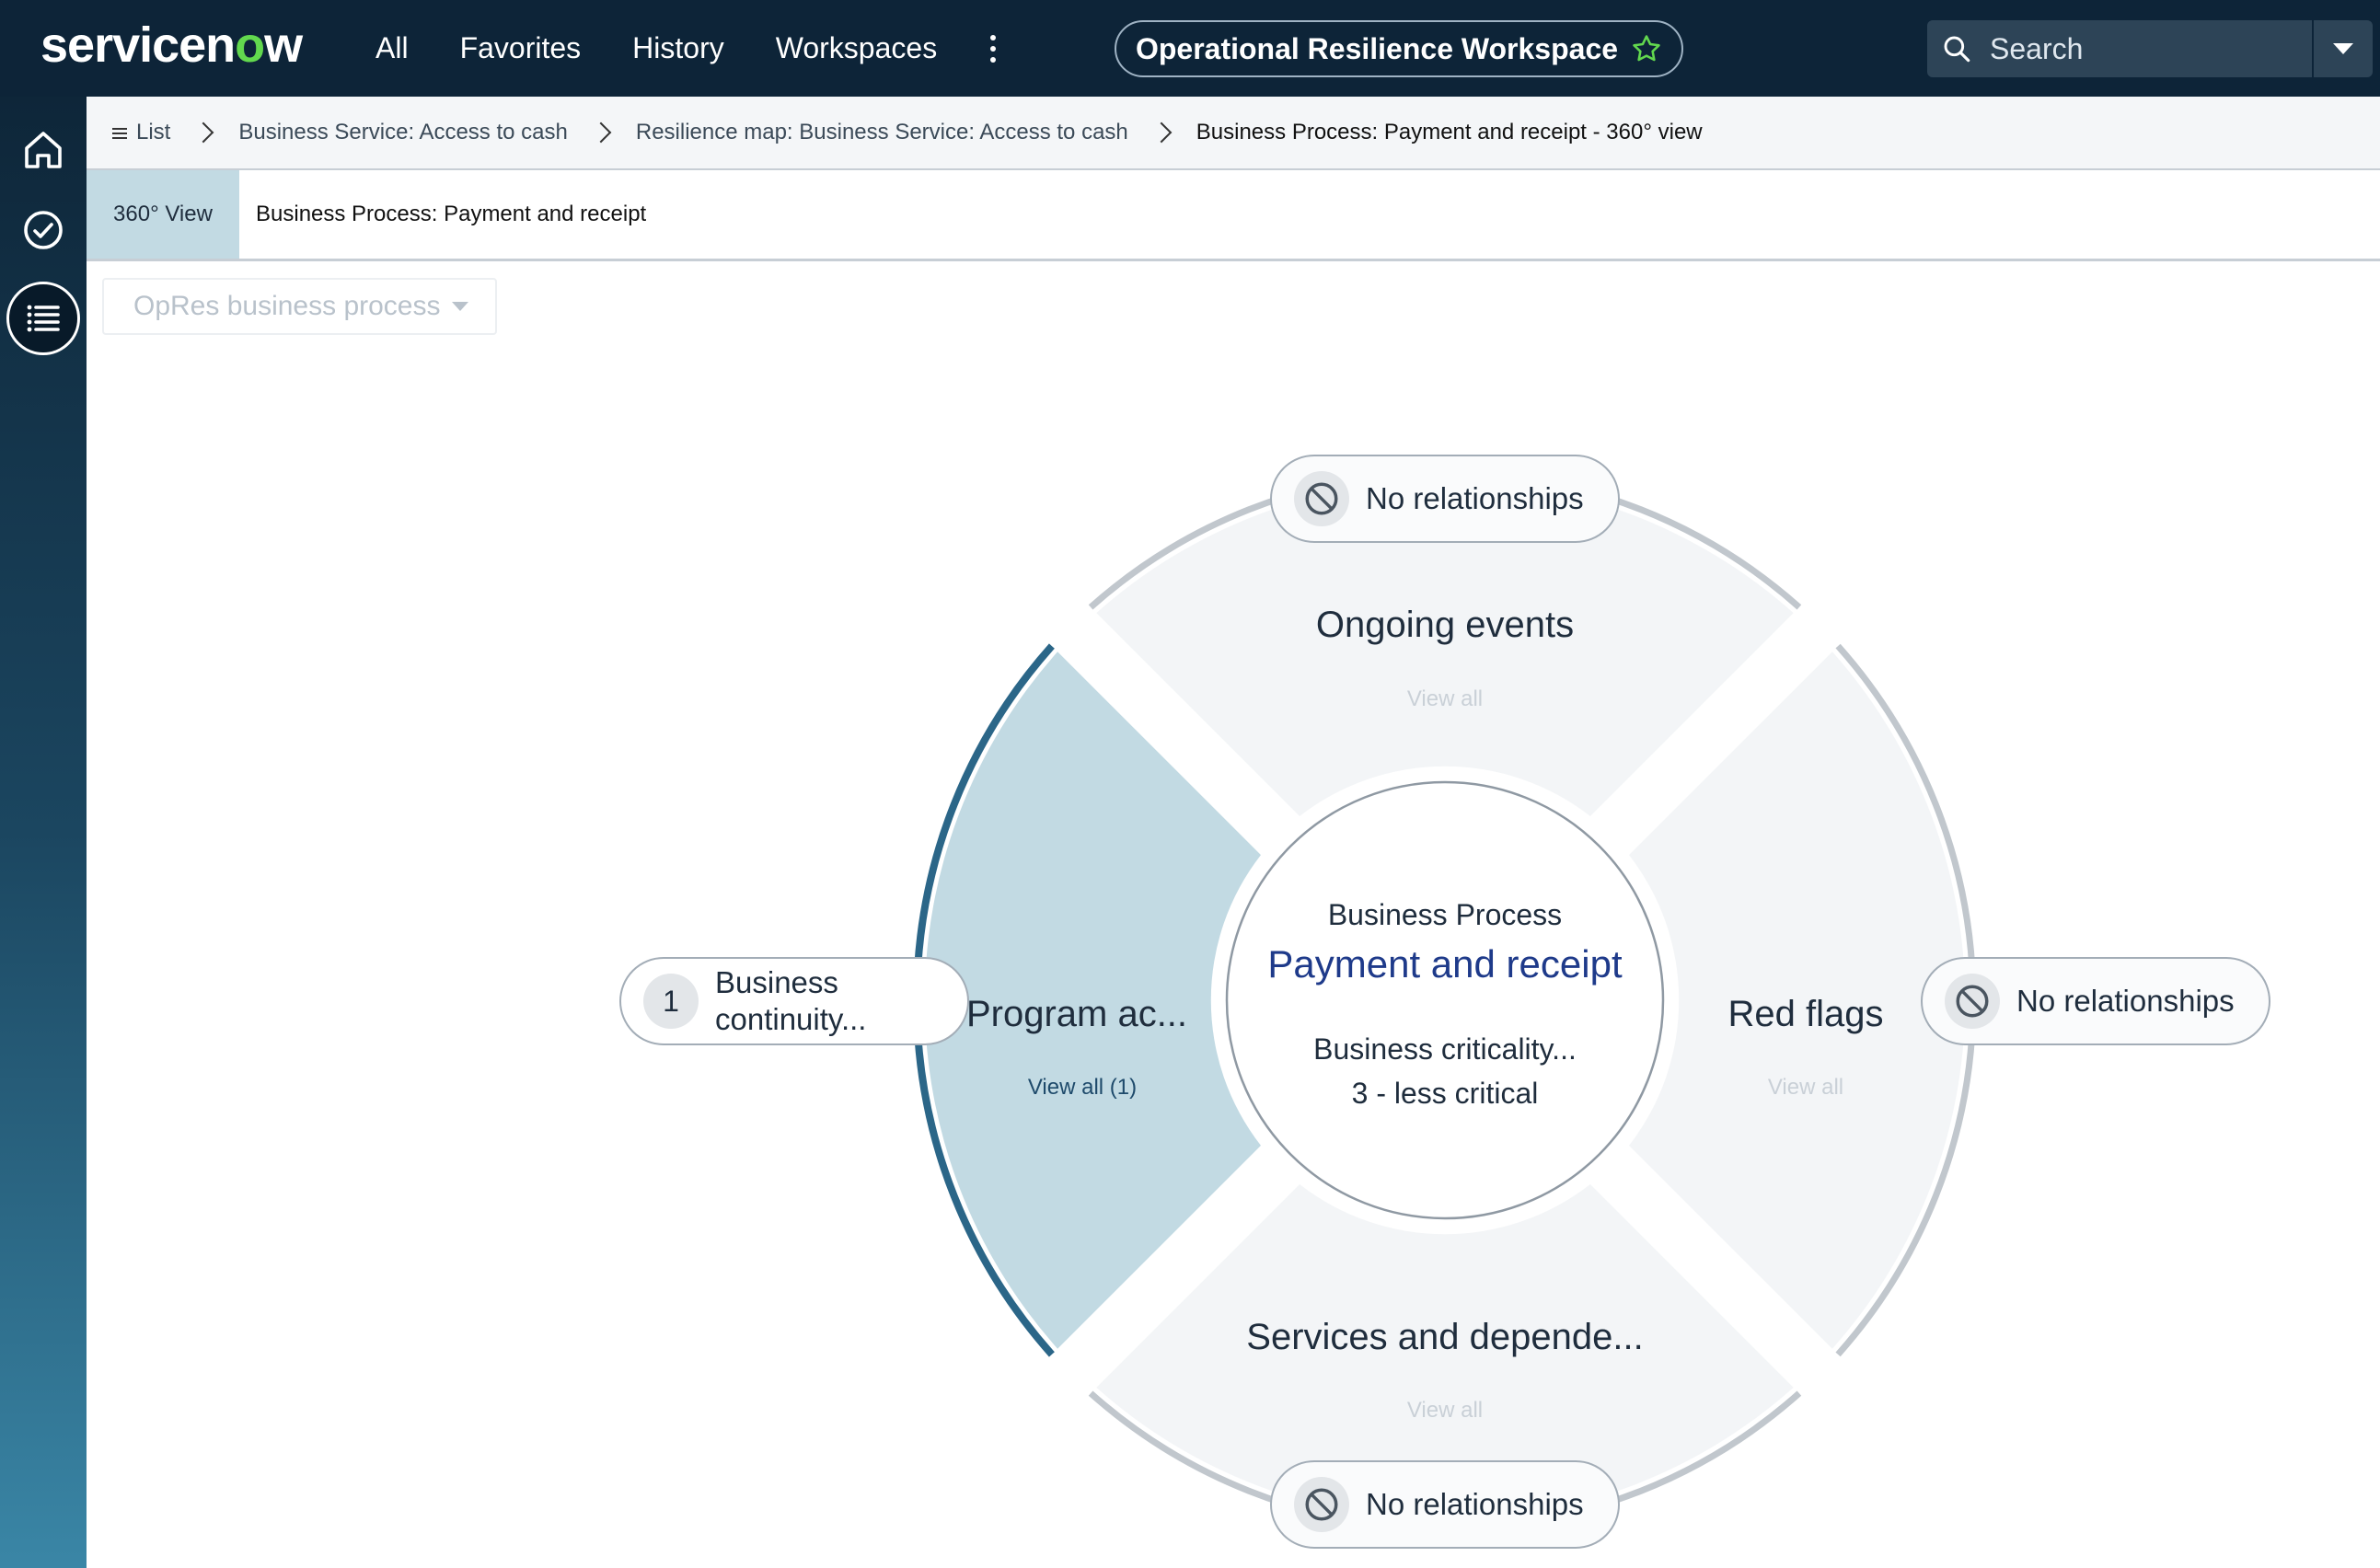 Image resolution: width=2380 pixels, height=1568 pixels. Describe the element at coordinates (1475, 1504) in the screenshot. I see `bottom-relationships-text: No relationships` at that location.